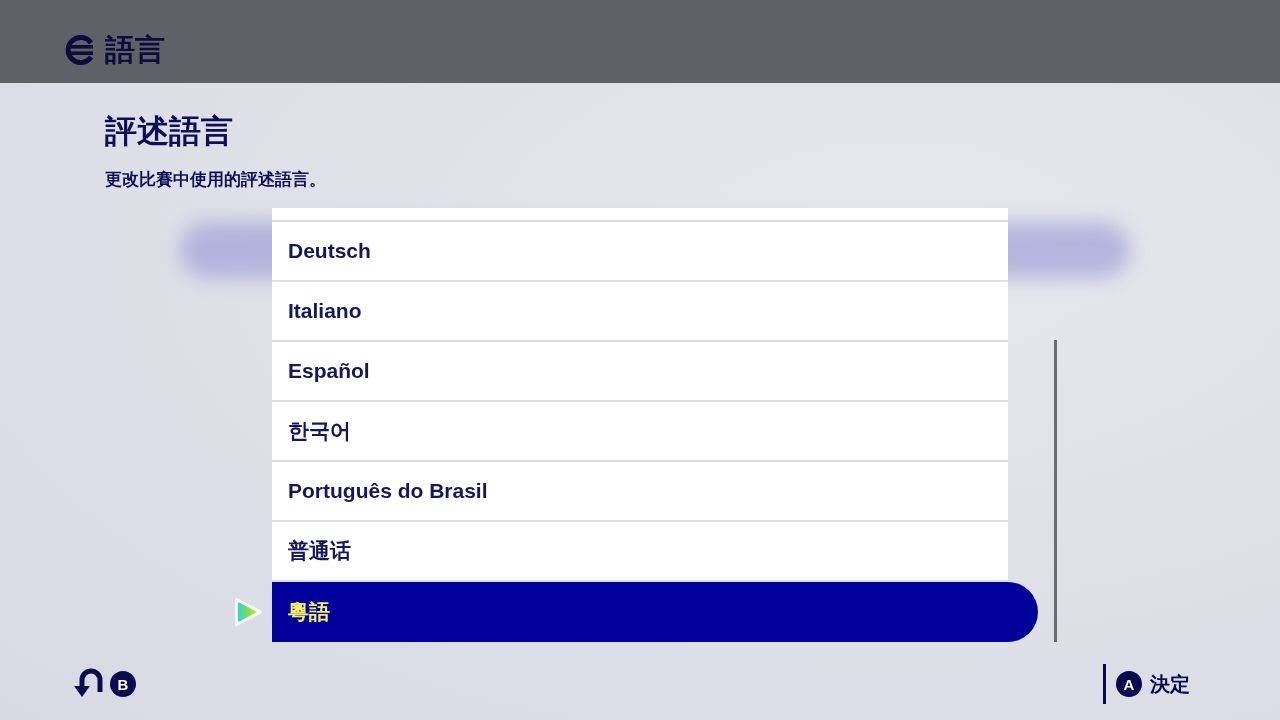 This screenshot has width=1280, height=720. Describe the element at coordinates (80, 49) in the screenshot. I see `logo-icon` at that location.